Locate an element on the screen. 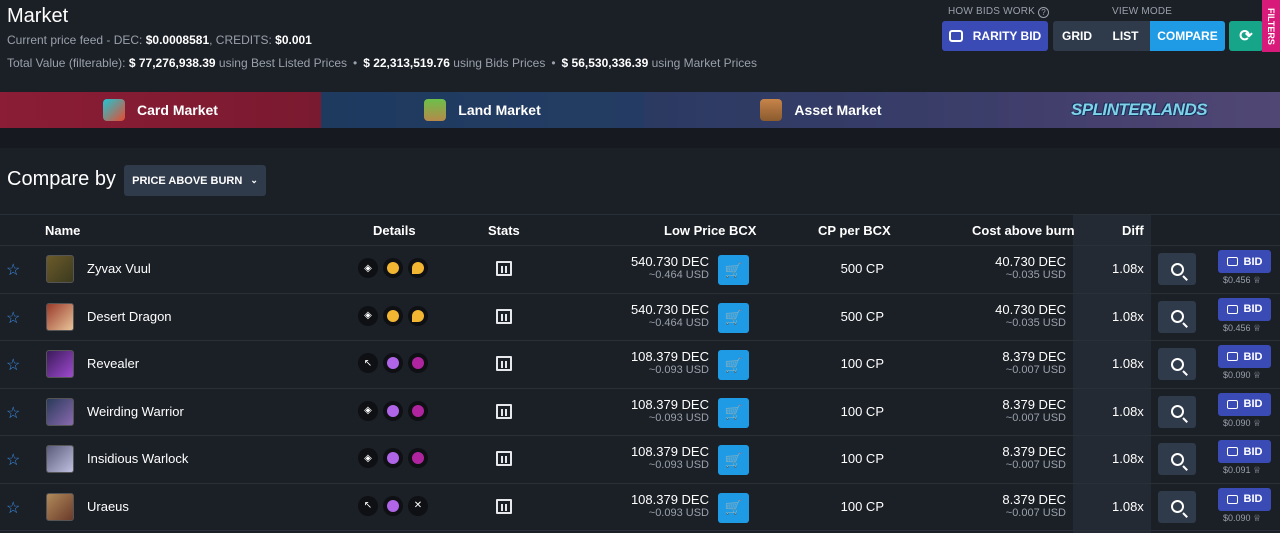 This screenshot has width=1280, height=533. card-name: Revealer is located at coordinates (113, 363).